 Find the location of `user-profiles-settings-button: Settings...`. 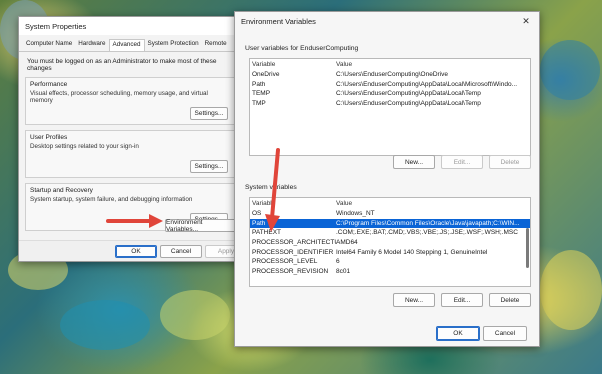

user-profiles-settings-button: Settings... is located at coordinates (209, 166).